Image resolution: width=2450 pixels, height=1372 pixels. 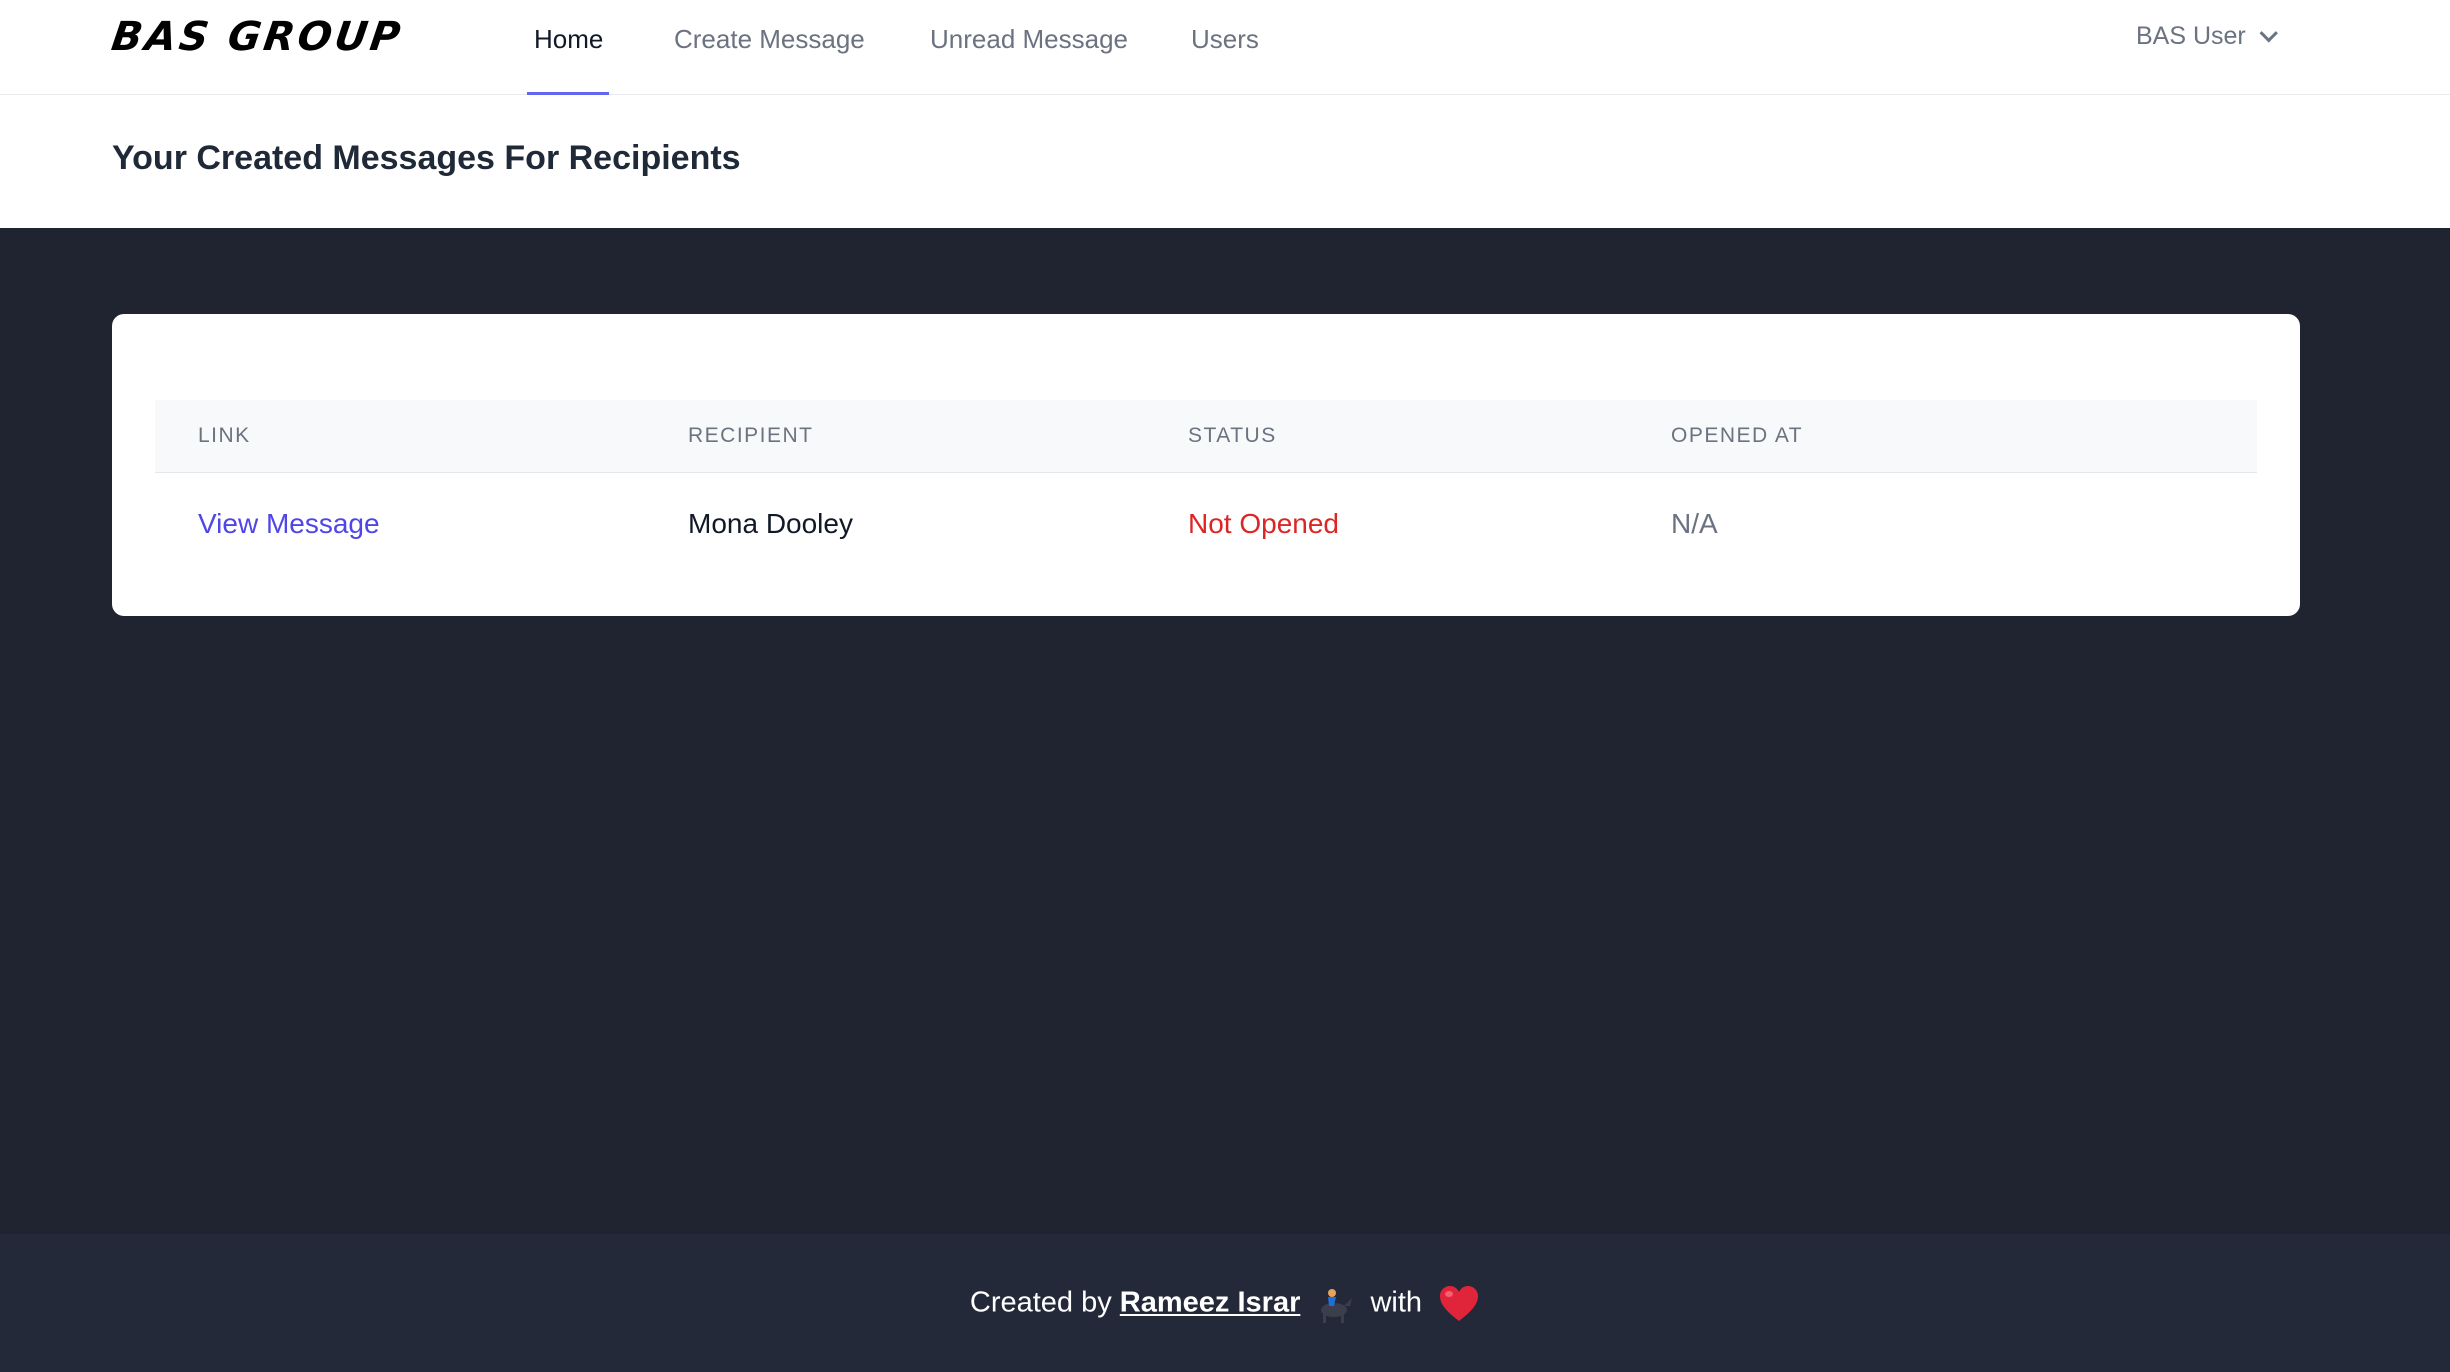 What do you see at coordinates (1396, 1302) in the screenshot?
I see `footer-with: with` at bounding box center [1396, 1302].